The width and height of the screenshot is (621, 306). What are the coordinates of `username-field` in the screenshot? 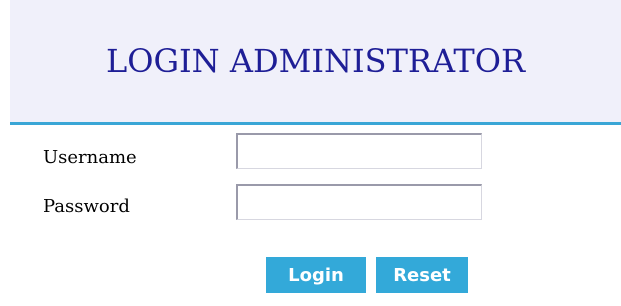 It's located at (359, 151).